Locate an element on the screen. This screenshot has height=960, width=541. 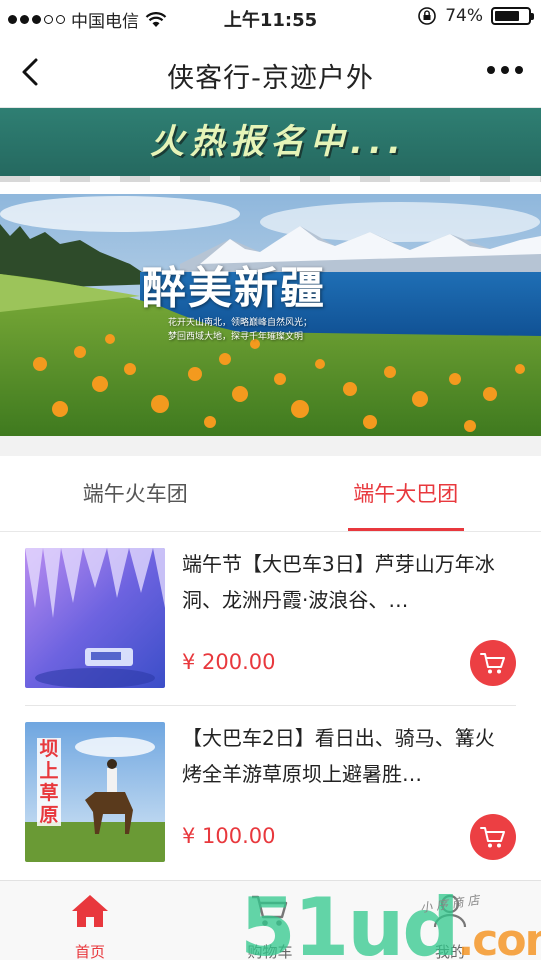
tab-train-group: 端午火车团 is located at coordinates (135, 493).